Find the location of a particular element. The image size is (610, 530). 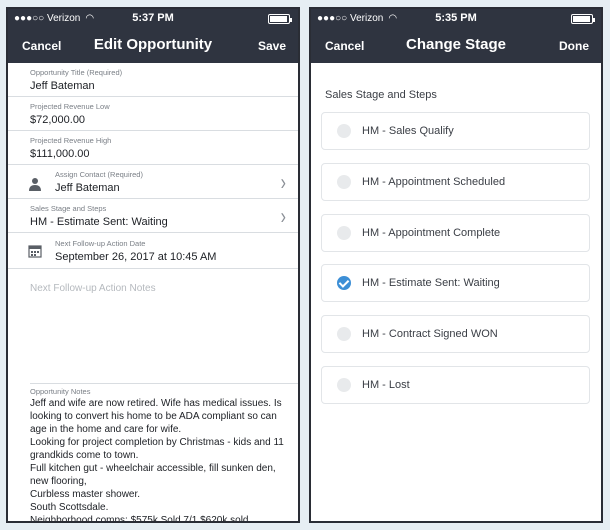

stage-option: HM - Sales Qualify is located at coordinates (455, 131).